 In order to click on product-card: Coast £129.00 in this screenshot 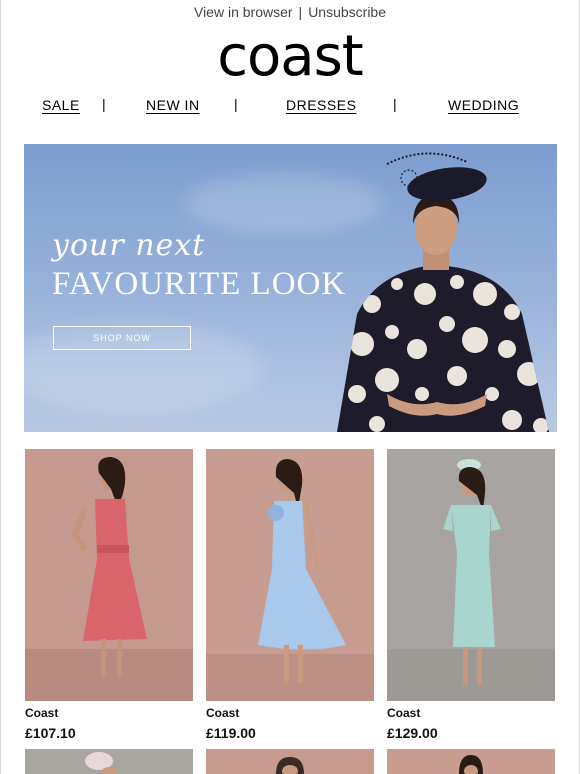, I will do `click(471, 595)`.